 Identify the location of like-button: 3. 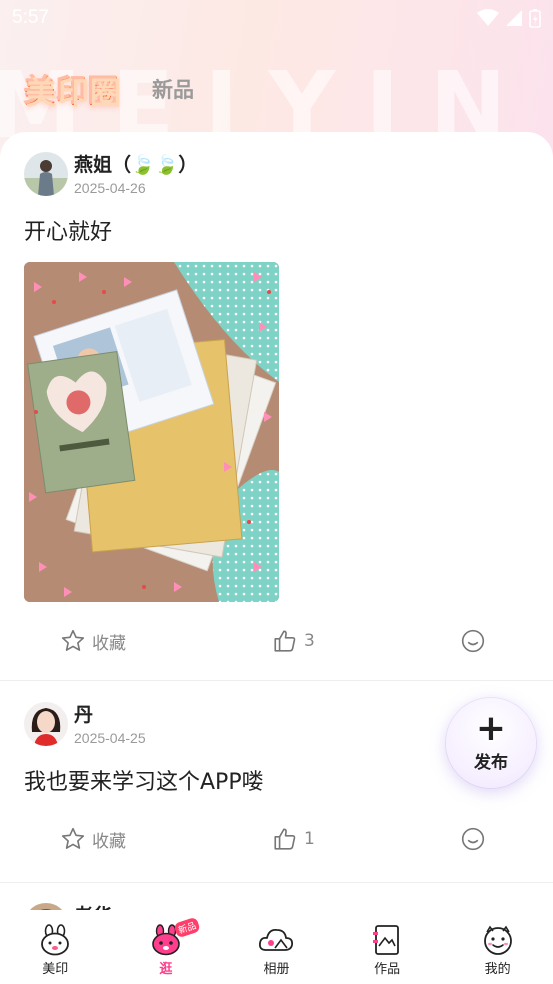
(293, 641).